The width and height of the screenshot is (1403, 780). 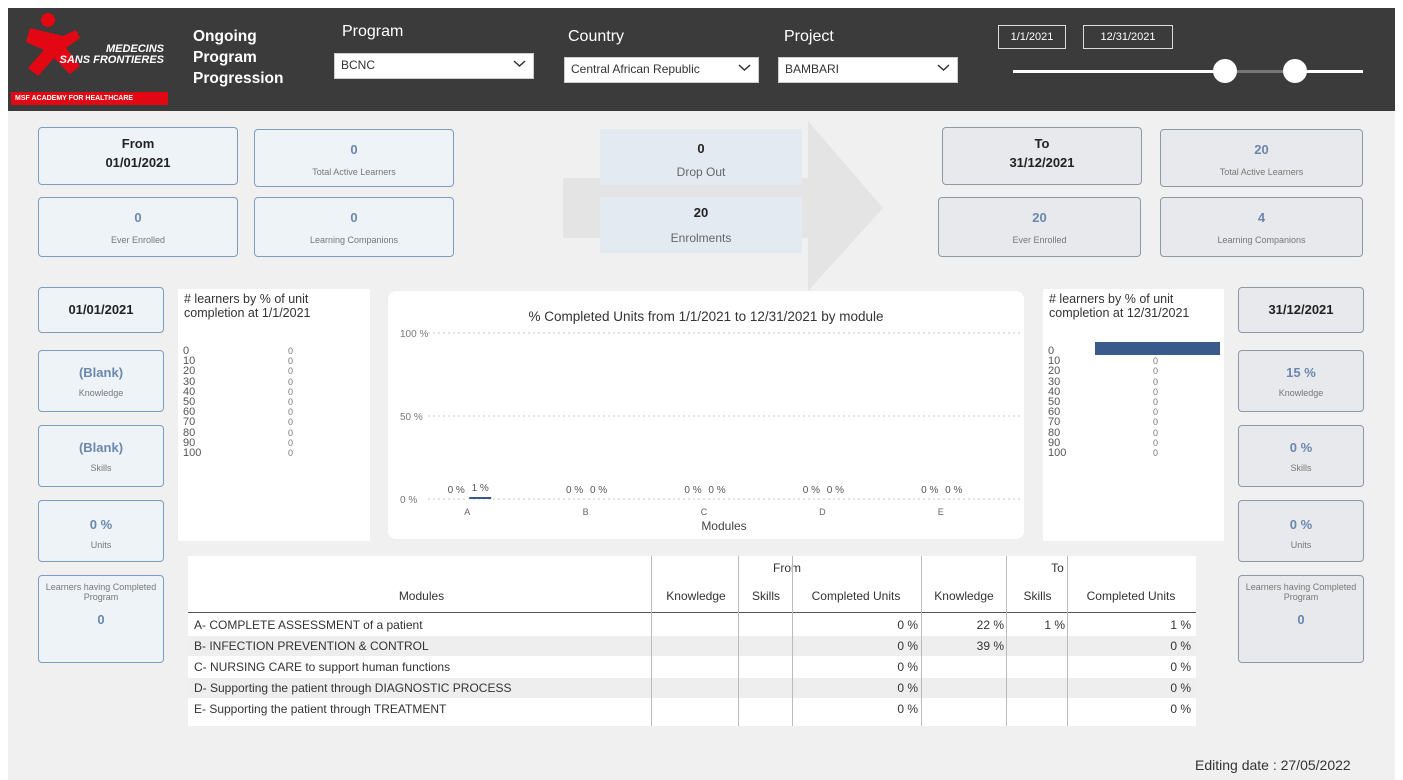 What do you see at coordinates (1301, 393) in the screenshot?
I see `right-knowledge-label: Knowledge` at bounding box center [1301, 393].